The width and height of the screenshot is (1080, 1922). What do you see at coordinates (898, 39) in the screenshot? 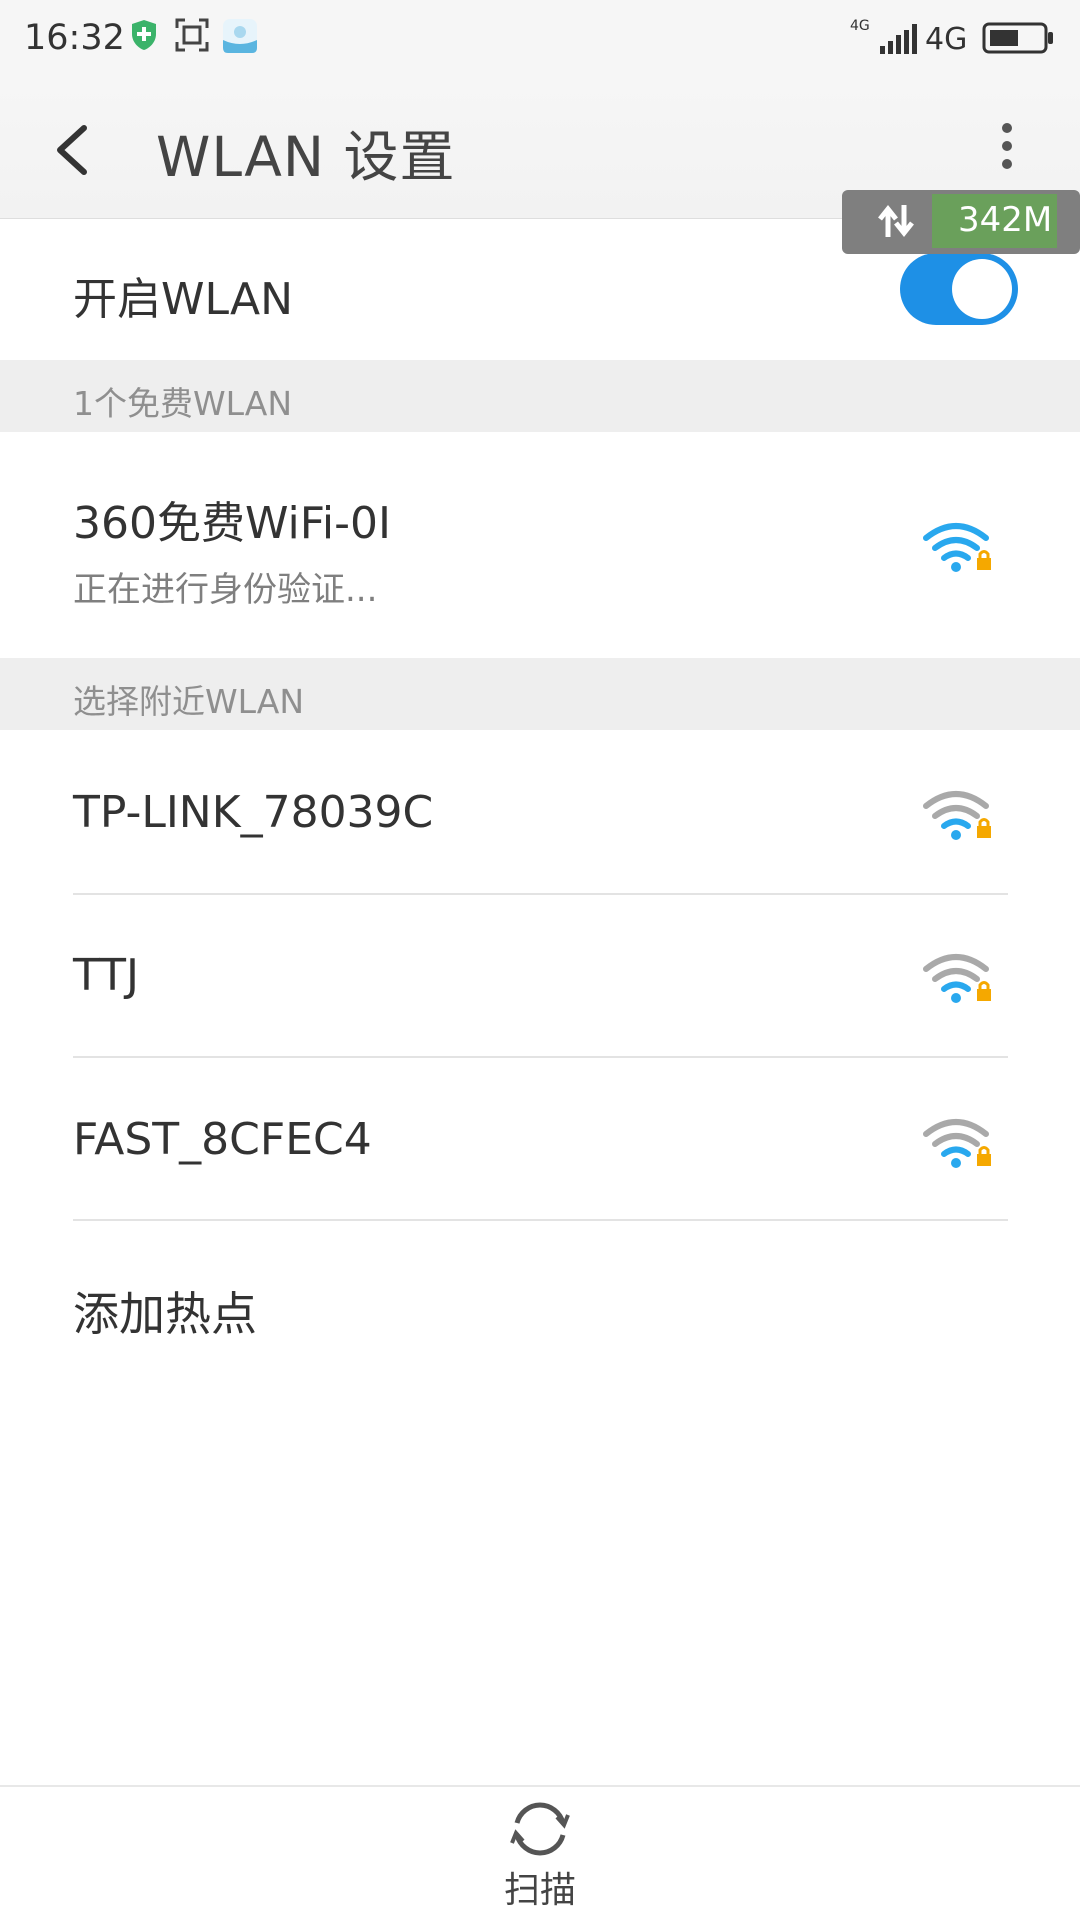
I see `signal-icon` at bounding box center [898, 39].